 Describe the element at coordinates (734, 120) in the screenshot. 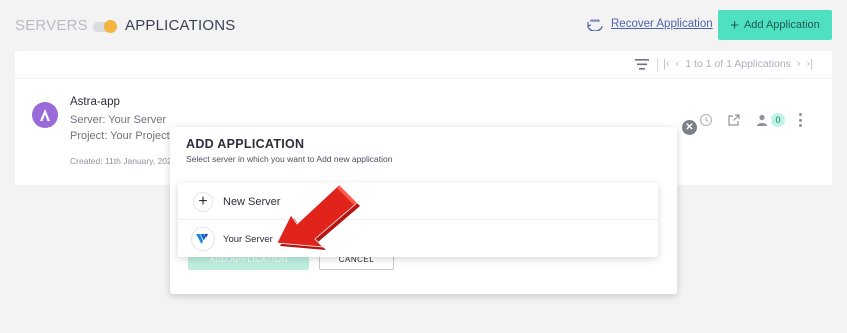

I see `external-link-icon` at that location.